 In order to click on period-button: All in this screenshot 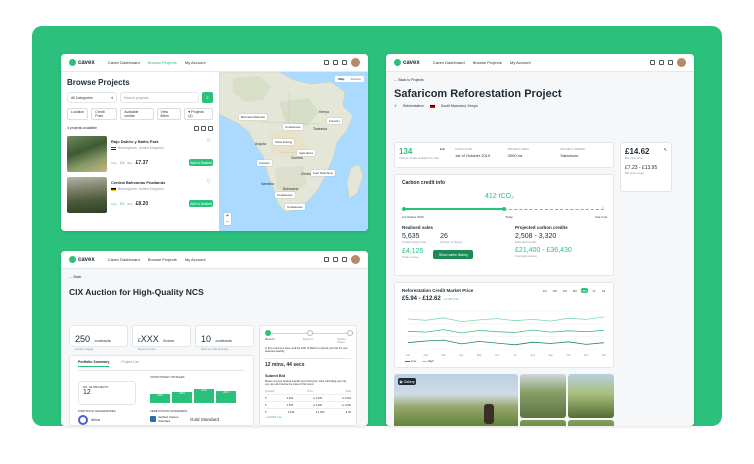, I will do `click(603, 290)`.